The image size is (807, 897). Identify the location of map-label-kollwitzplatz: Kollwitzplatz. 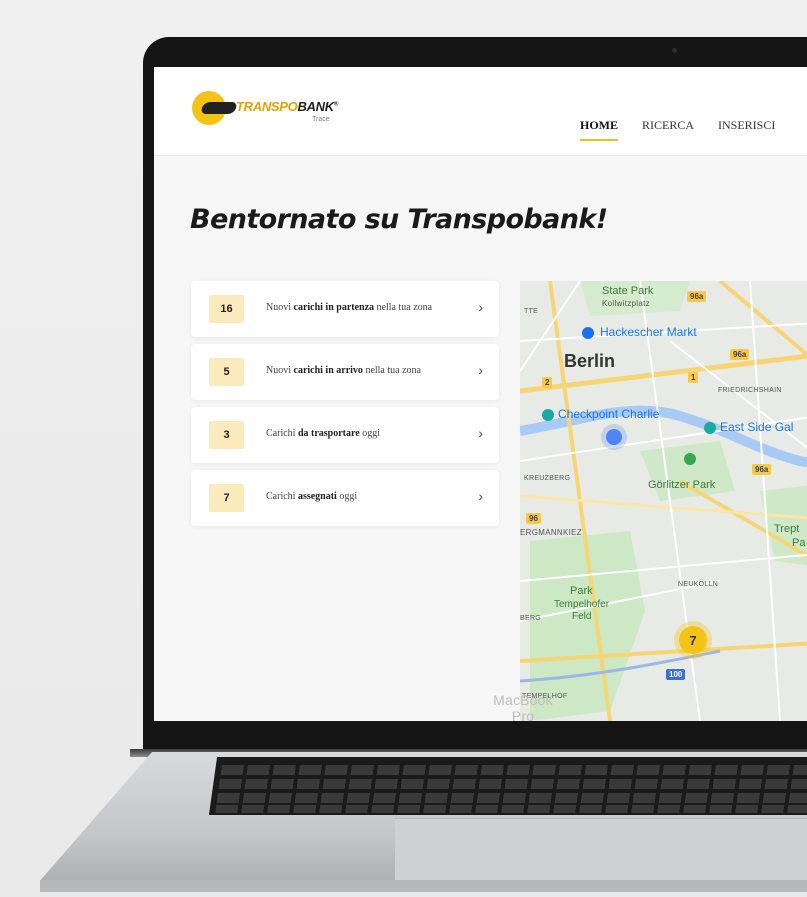
(626, 303).